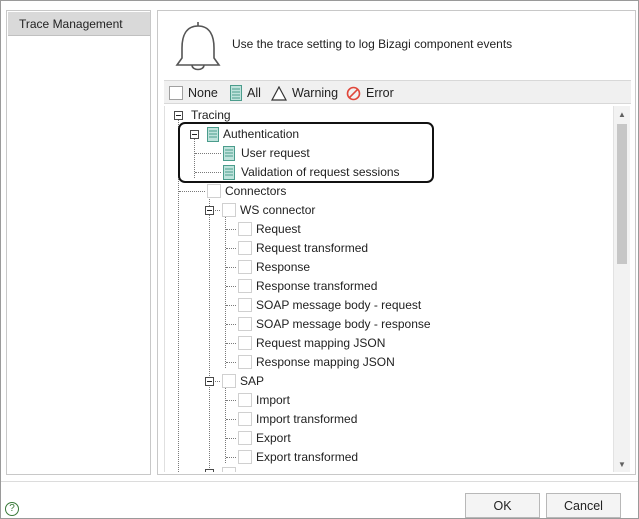  I want to click on trace-level-legend: None All Warning Error, so click(397, 92).